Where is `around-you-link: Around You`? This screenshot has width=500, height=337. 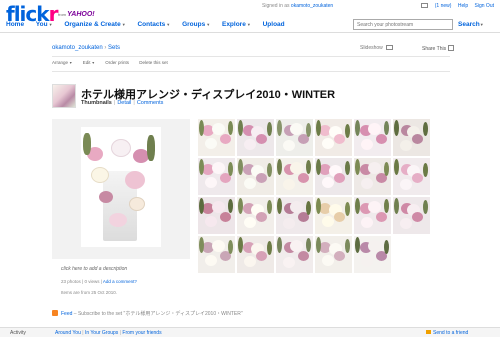
around-you-link: Around You is located at coordinates (68, 333).